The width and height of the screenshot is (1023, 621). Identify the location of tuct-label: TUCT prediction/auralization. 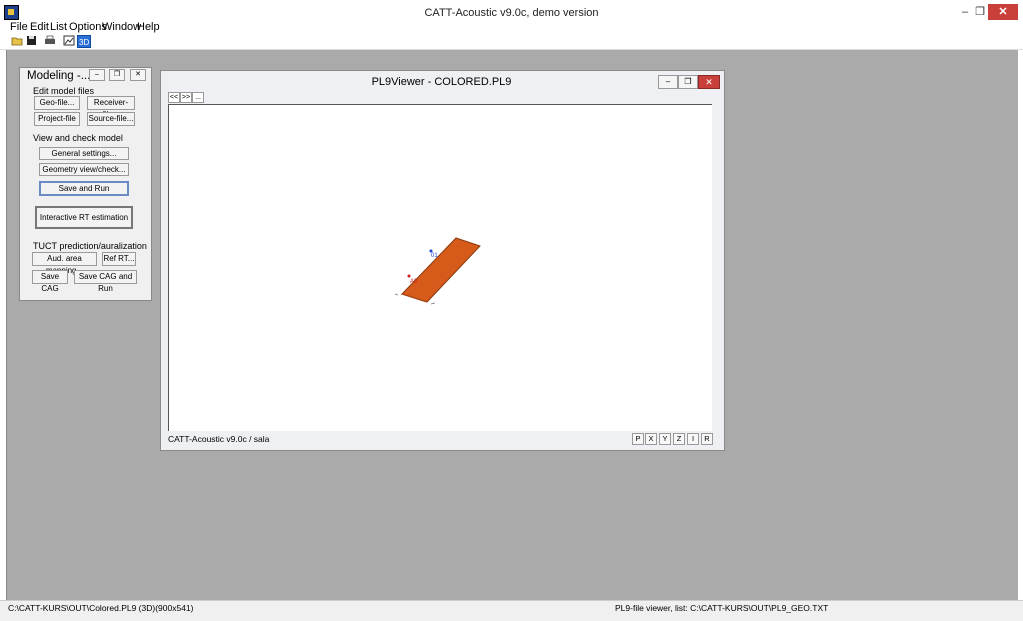
(90, 246).